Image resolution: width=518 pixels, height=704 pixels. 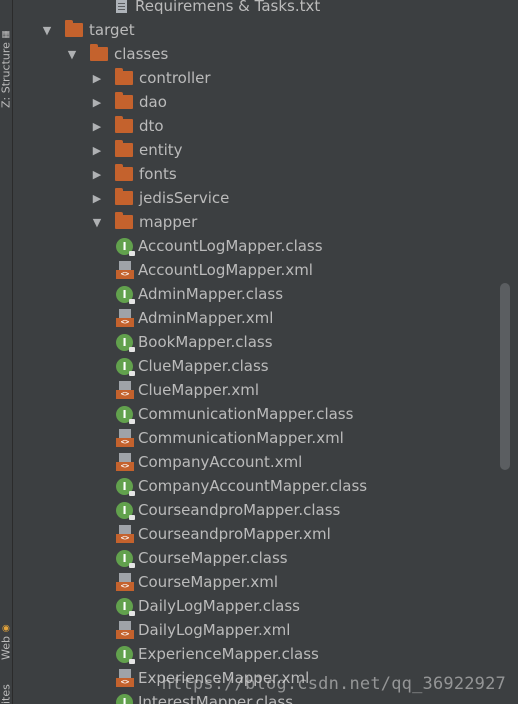 I want to click on tree-file-row: I BookMapper.class, so click(x=265, y=342).